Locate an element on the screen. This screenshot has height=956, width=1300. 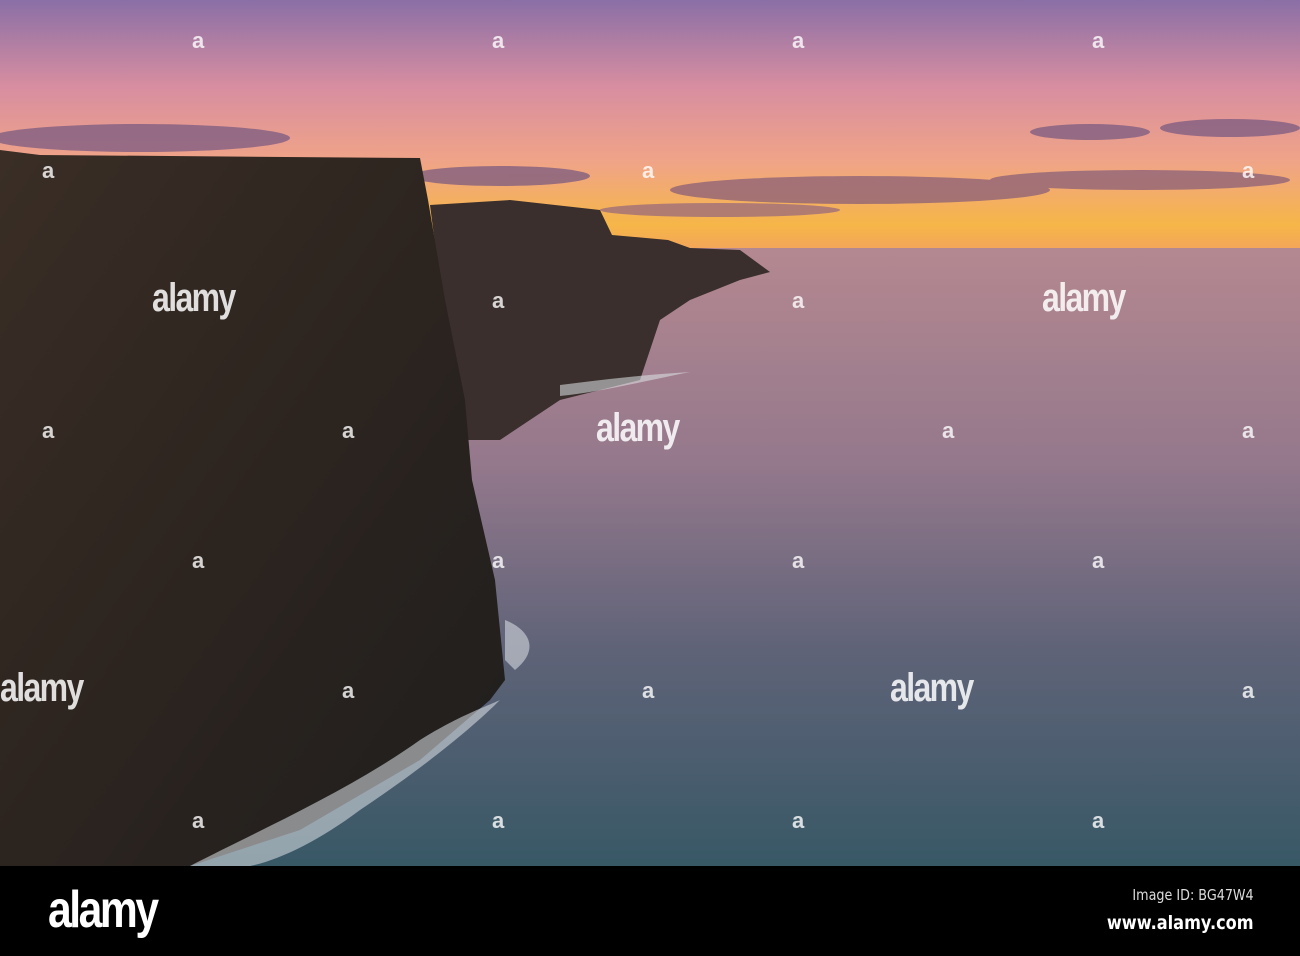
image-id: Image ID: BG47W4 is located at coordinates (1193, 895).